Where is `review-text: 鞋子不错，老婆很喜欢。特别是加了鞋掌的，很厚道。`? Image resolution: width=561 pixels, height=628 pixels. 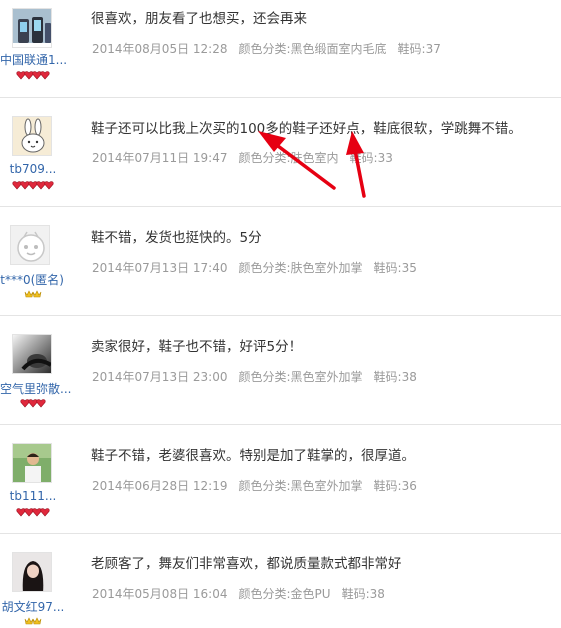
review-text: 鞋子不错，老婆很喜欢。特别是加了鞋掌的，很厚道。 is located at coordinates (253, 456).